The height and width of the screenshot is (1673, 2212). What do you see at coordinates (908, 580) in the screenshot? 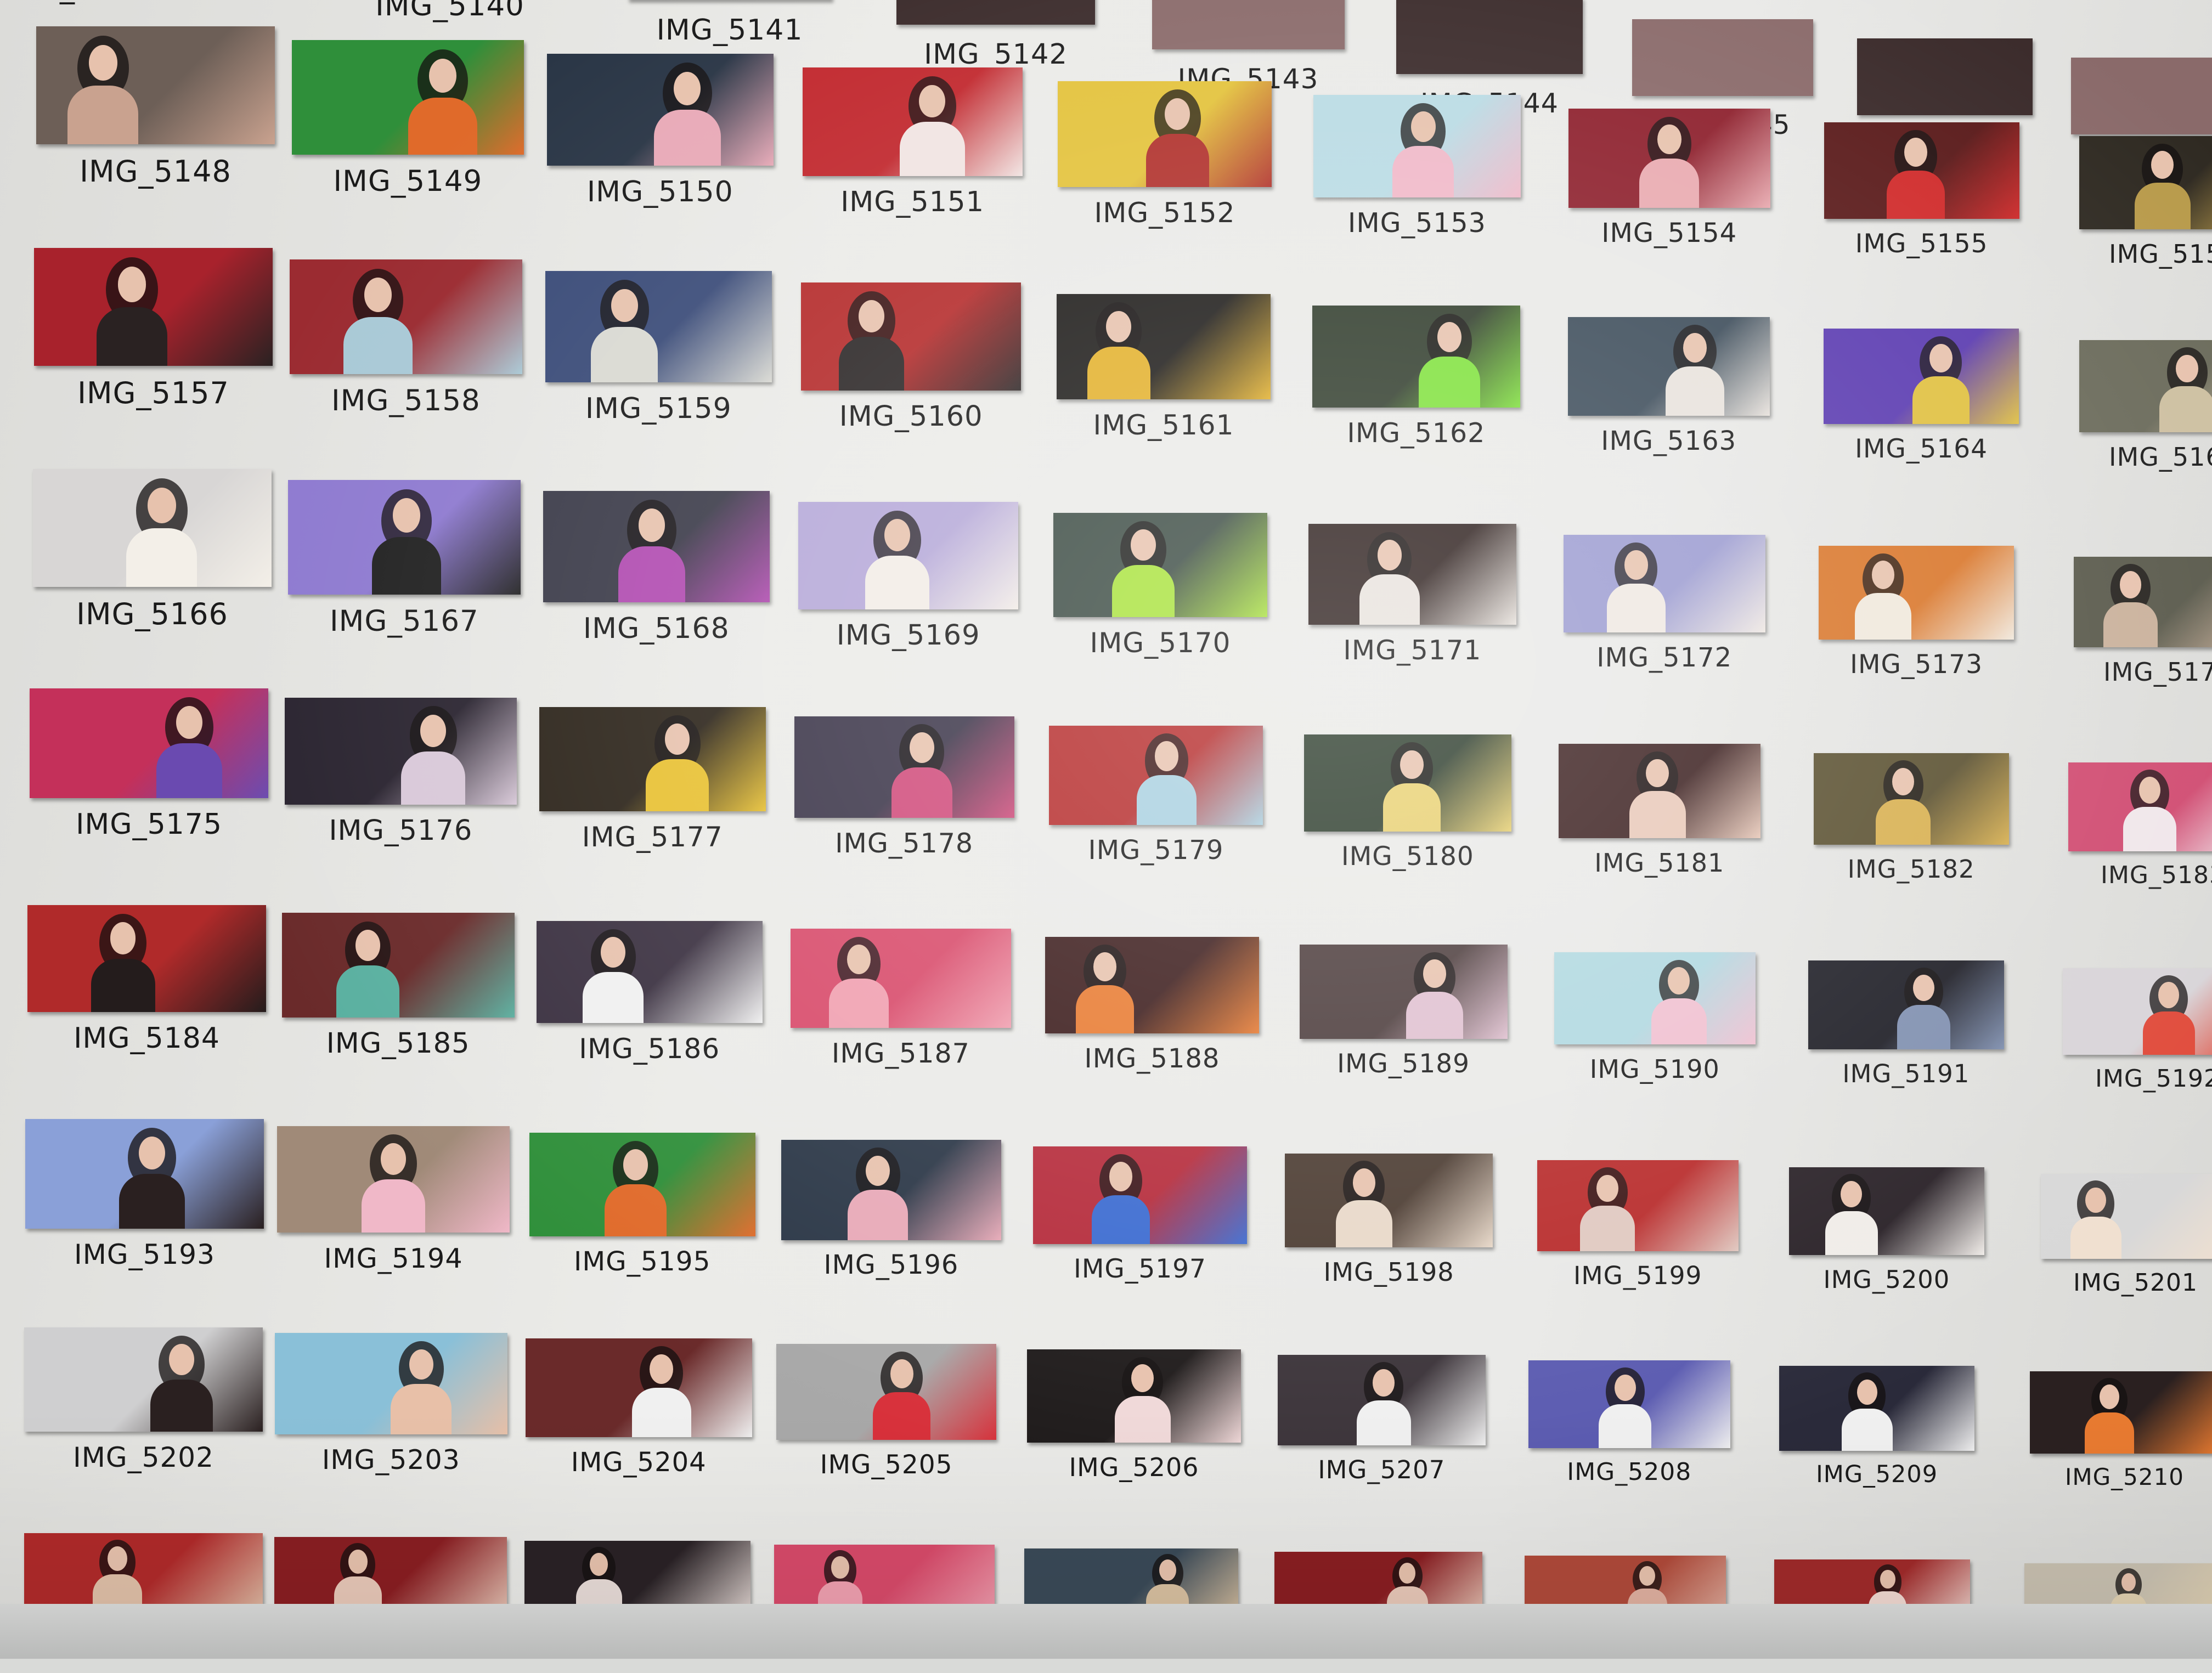
I see `file-item: IMG_5169` at bounding box center [908, 580].